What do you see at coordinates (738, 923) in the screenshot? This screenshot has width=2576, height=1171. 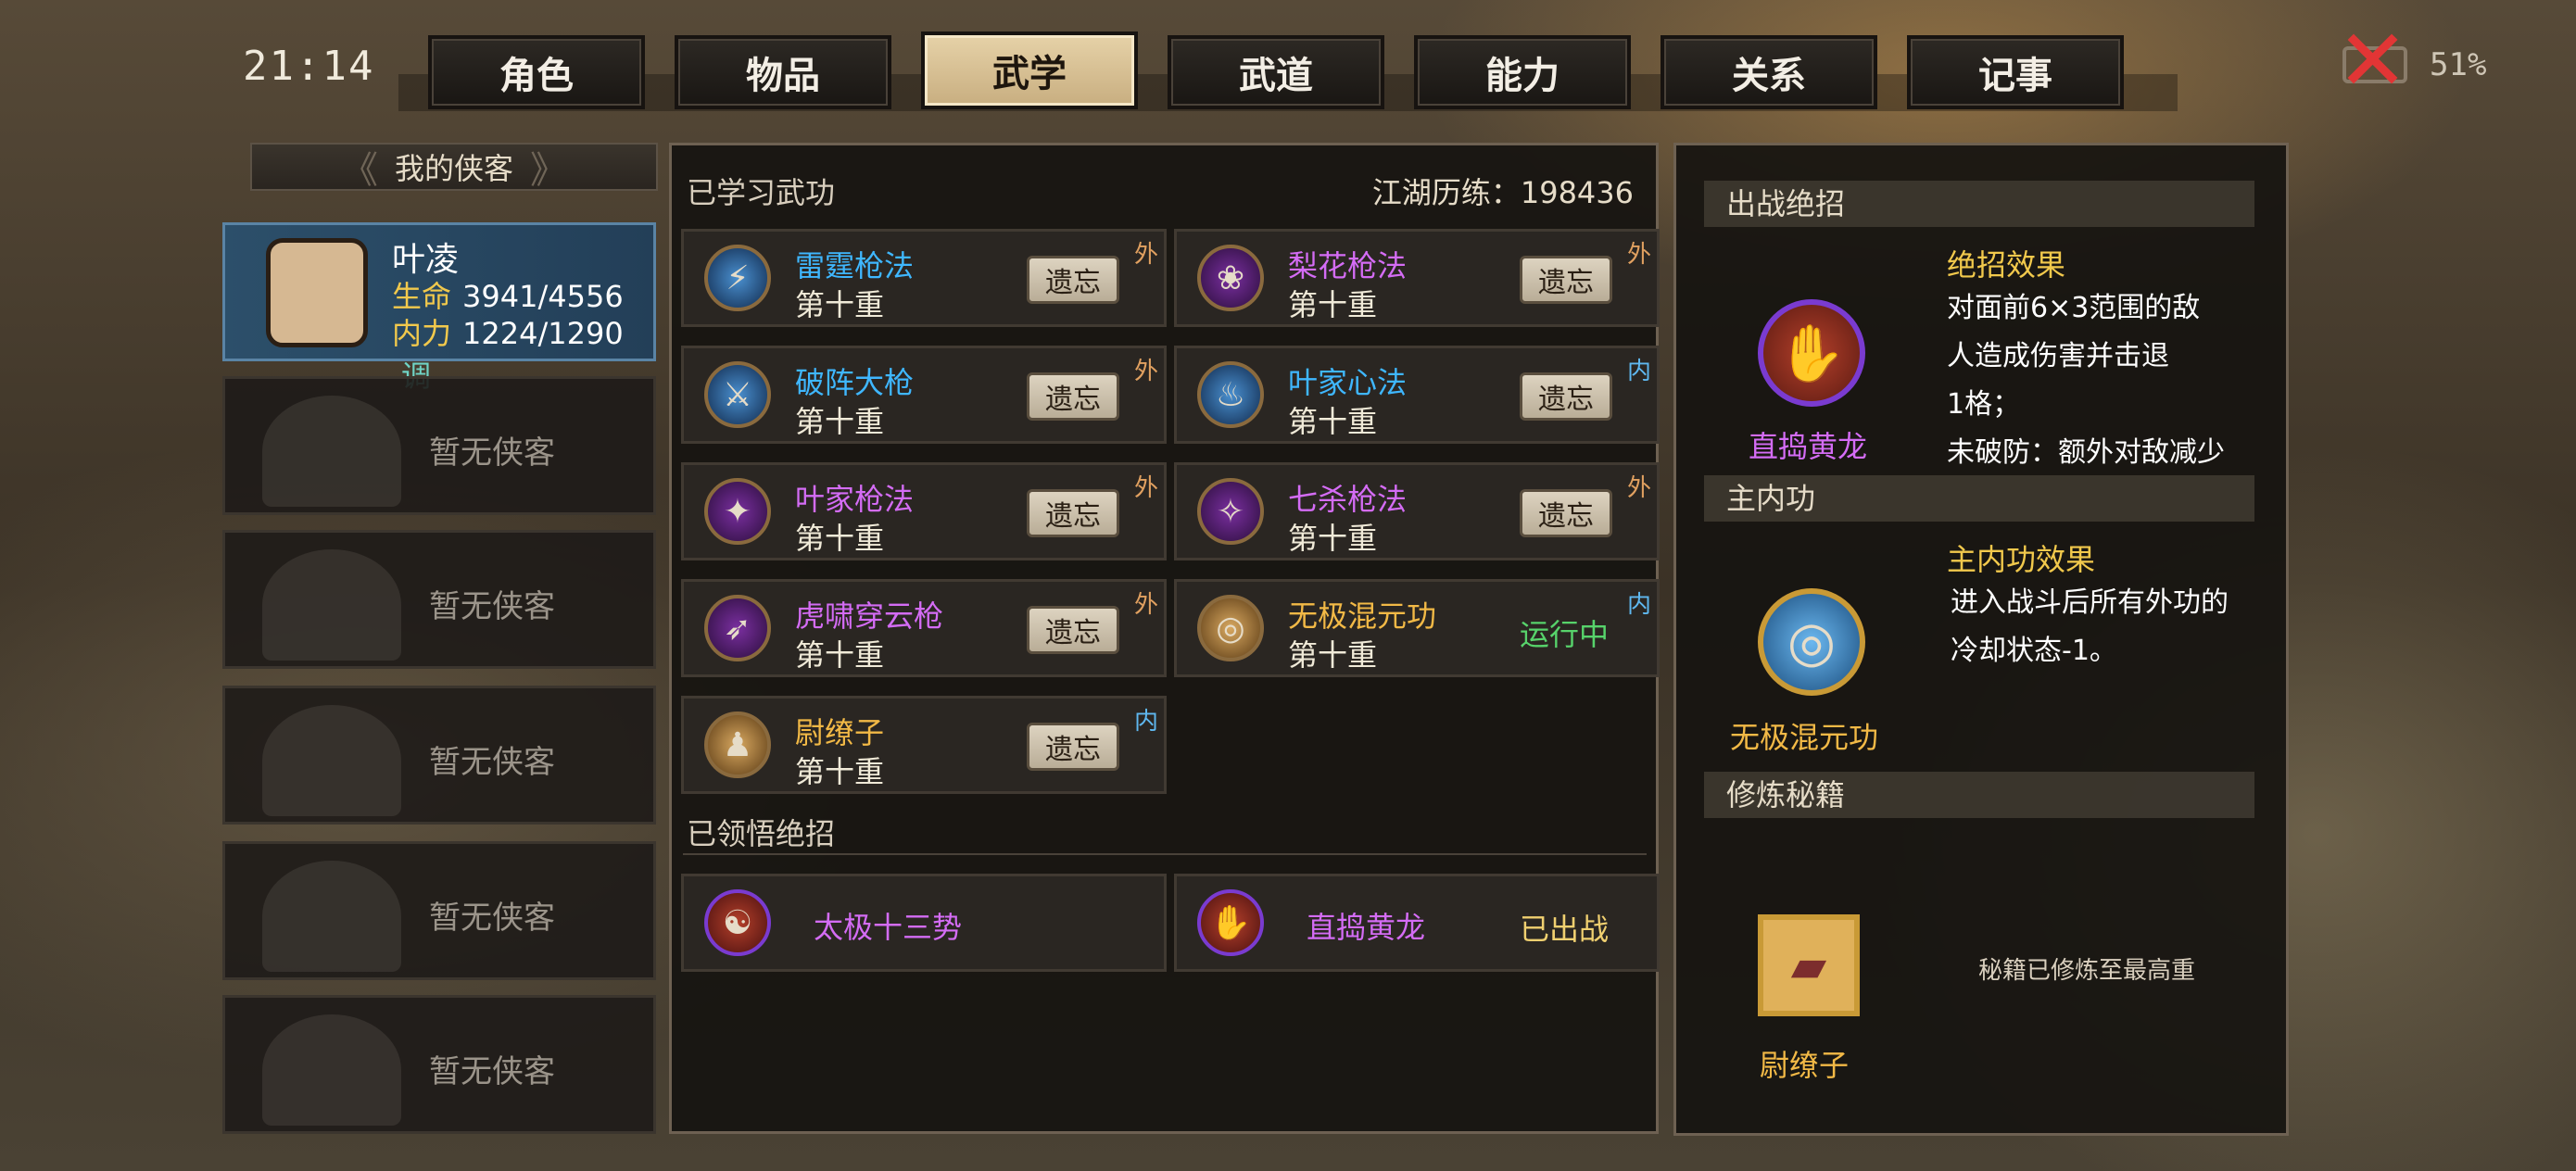 I see `taiji-icon: ☯` at bounding box center [738, 923].